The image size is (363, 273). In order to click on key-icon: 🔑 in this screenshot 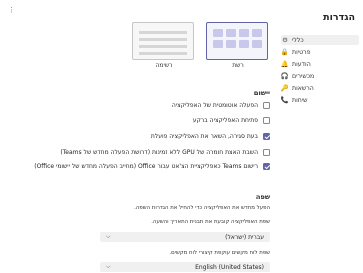, I will do `click(284, 88)`.